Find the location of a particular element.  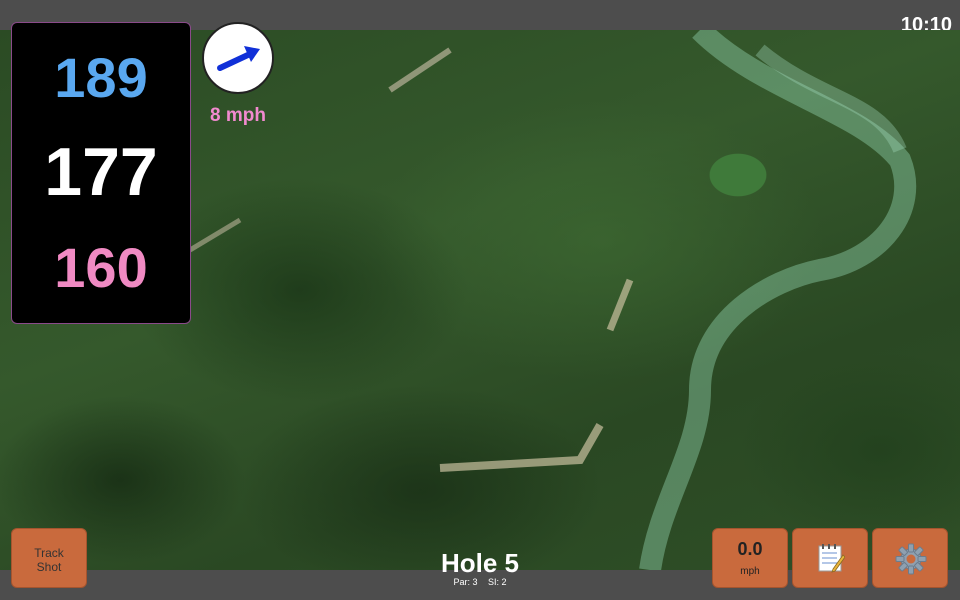

hole-title: Hole 5 is located at coordinates (480, 563).